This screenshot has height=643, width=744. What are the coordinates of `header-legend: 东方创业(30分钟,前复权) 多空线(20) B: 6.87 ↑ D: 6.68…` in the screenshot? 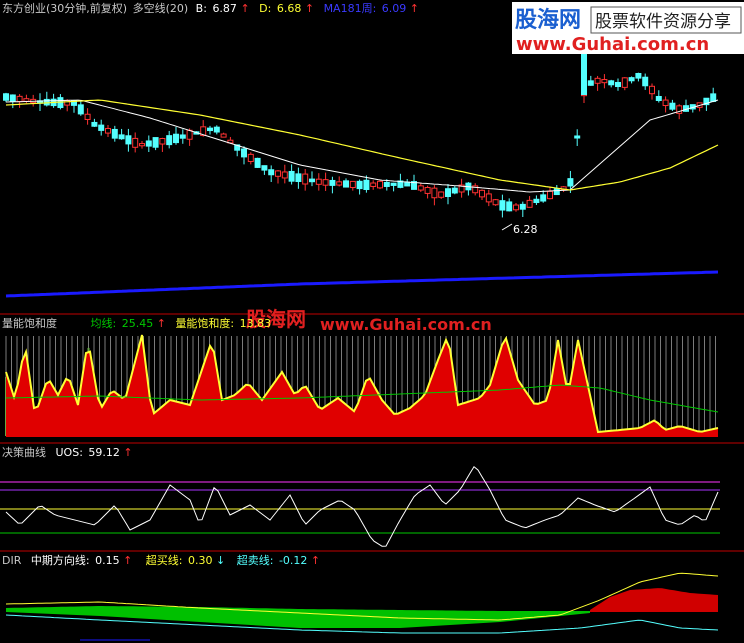 It's located at (210, 8).